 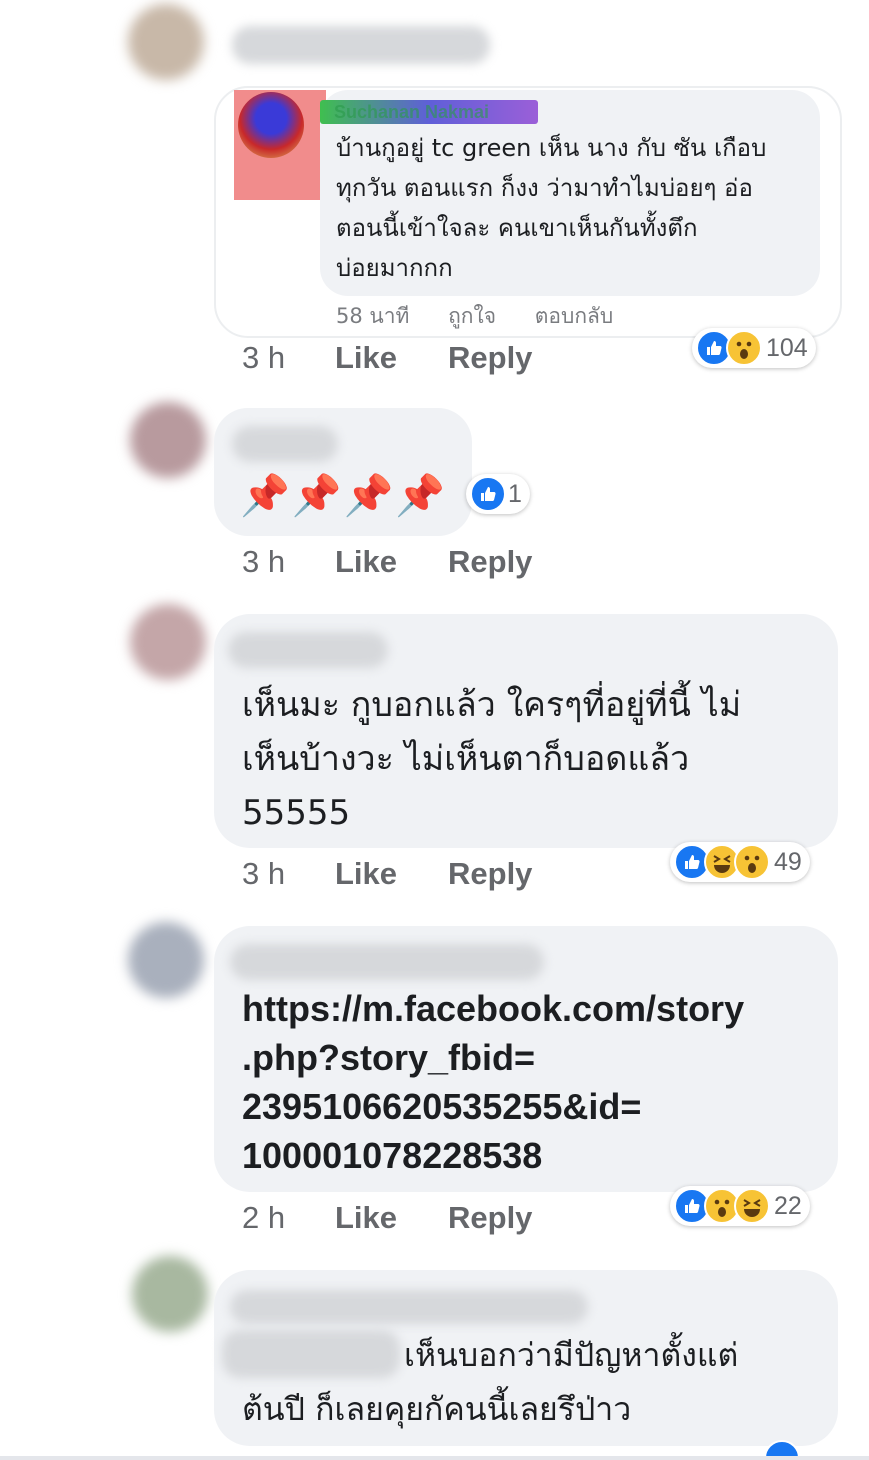 What do you see at coordinates (271, 125) in the screenshot?
I see `embedded-avatar` at bounding box center [271, 125].